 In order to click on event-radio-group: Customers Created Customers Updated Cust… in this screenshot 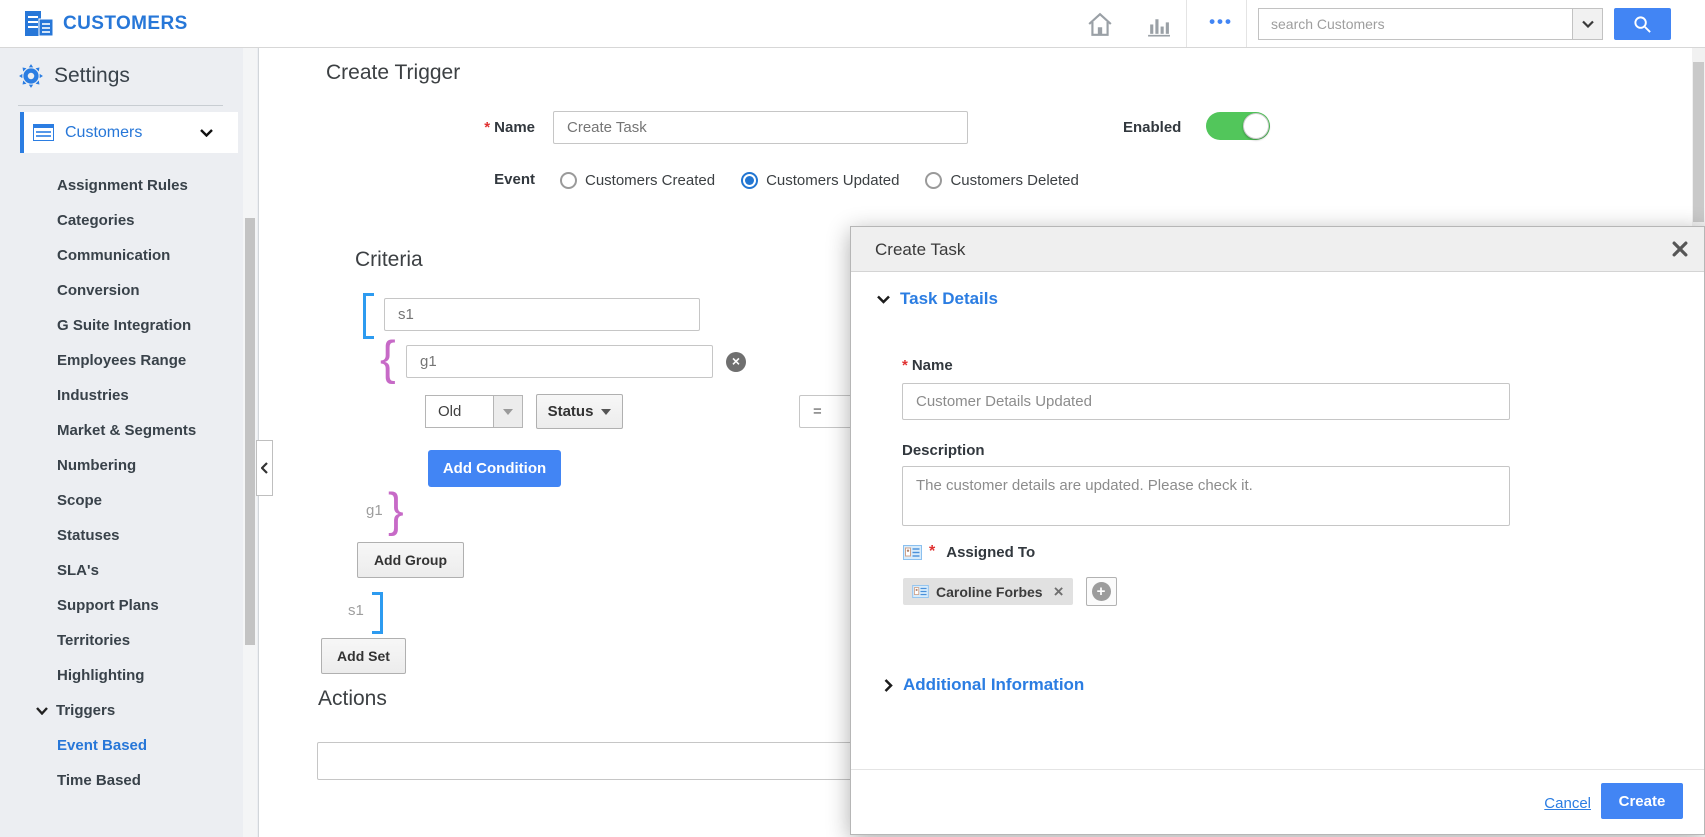, I will do `click(819, 180)`.